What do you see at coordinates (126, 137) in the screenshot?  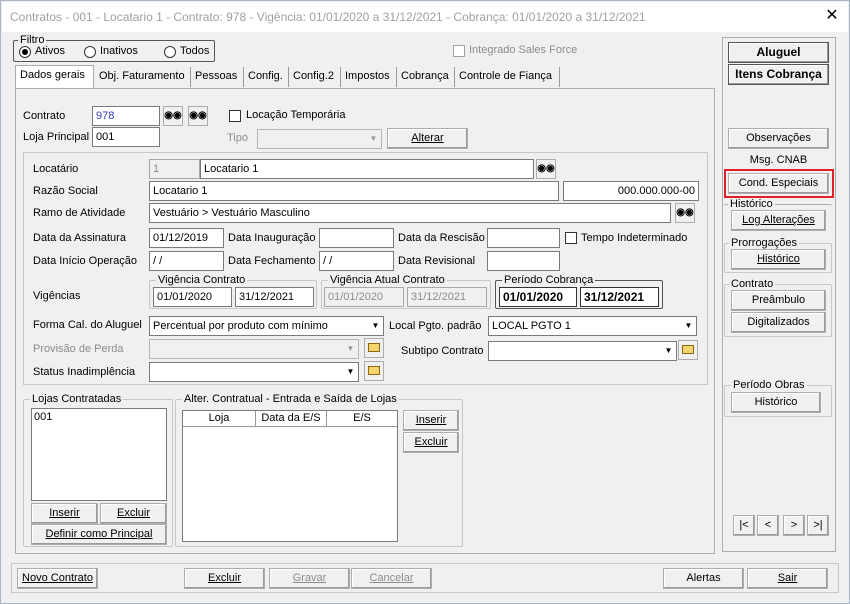 I see `loja-principal-input: 001` at bounding box center [126, 137].